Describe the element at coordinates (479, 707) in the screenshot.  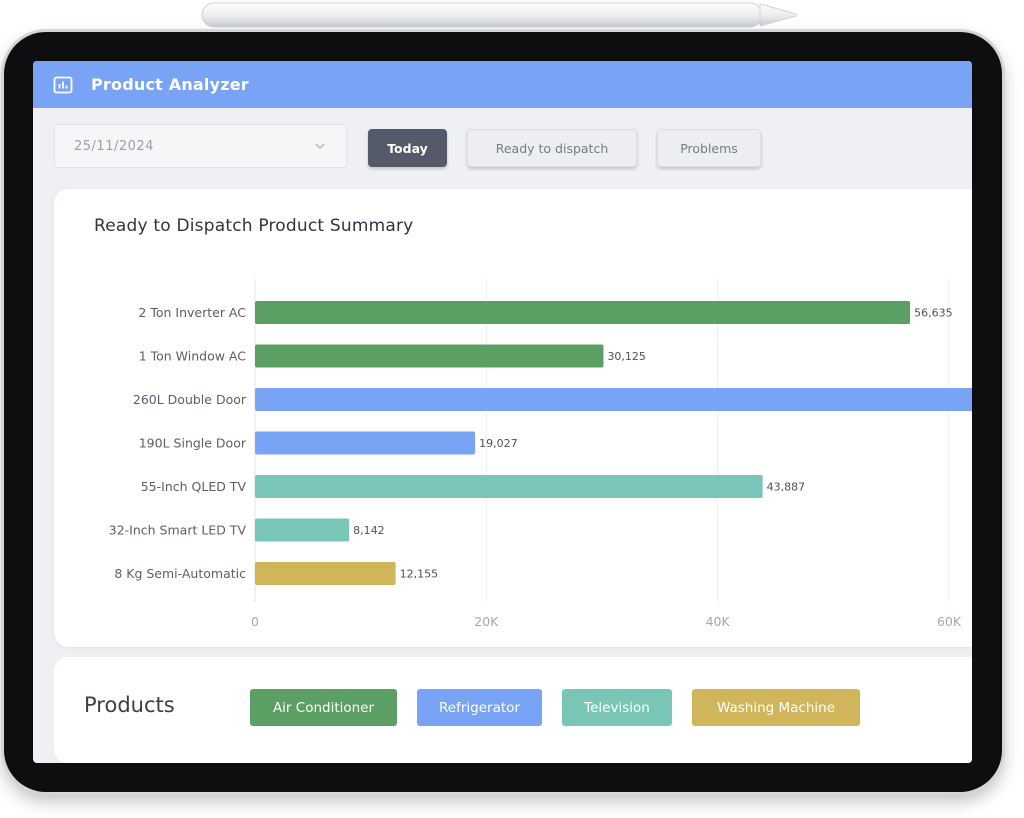
I see `product-button-refrigerator: Refrigerator` at that location.